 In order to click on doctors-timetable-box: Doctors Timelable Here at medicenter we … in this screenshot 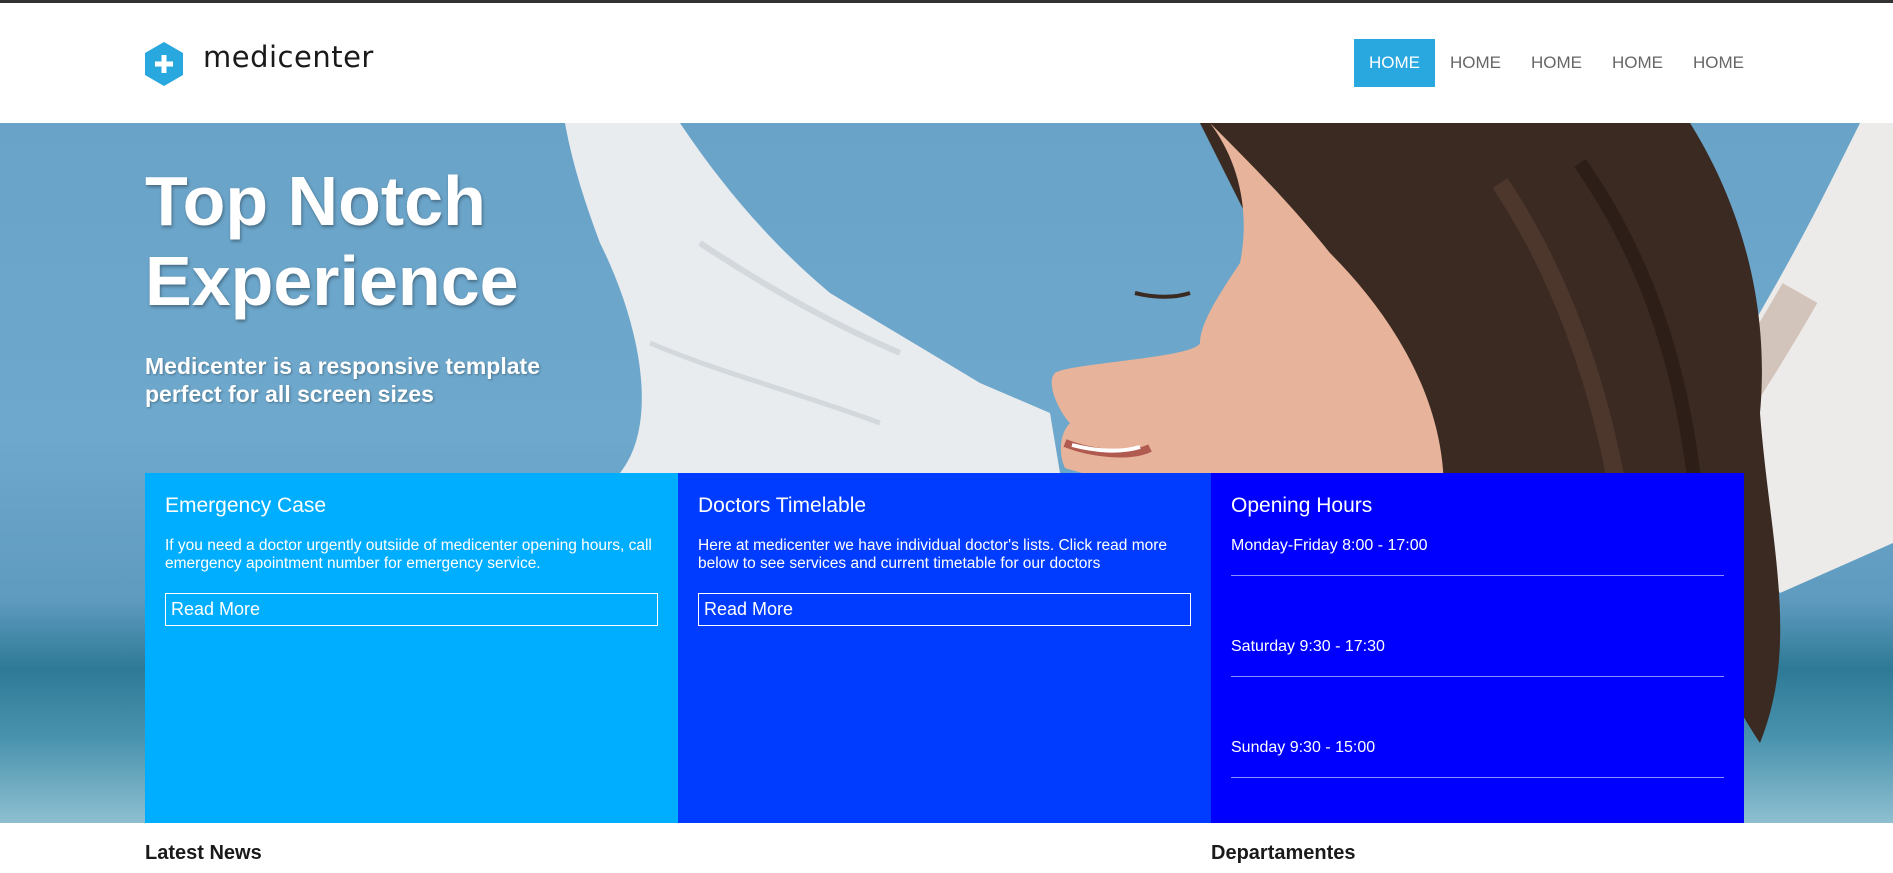, I will do `click(944, 648)`.